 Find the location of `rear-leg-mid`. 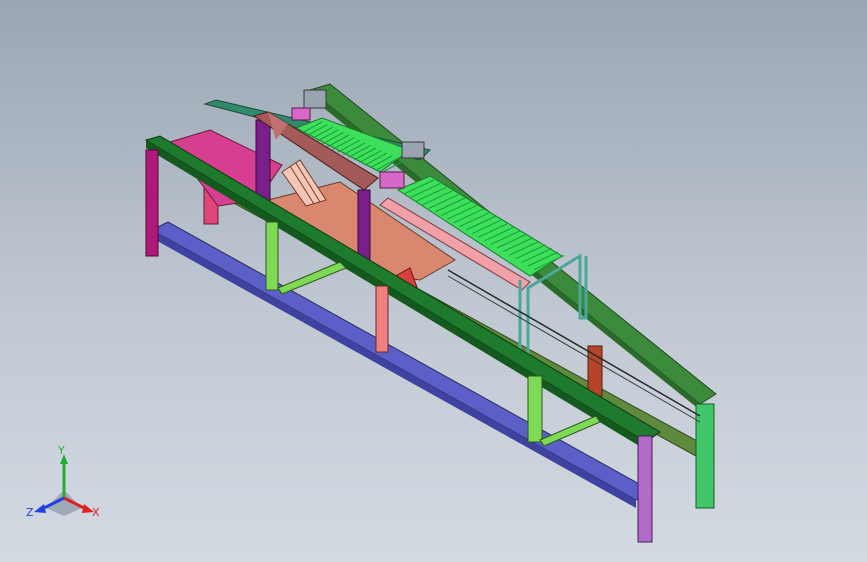

rear-leg-mid is located at coordinates (595, 371).